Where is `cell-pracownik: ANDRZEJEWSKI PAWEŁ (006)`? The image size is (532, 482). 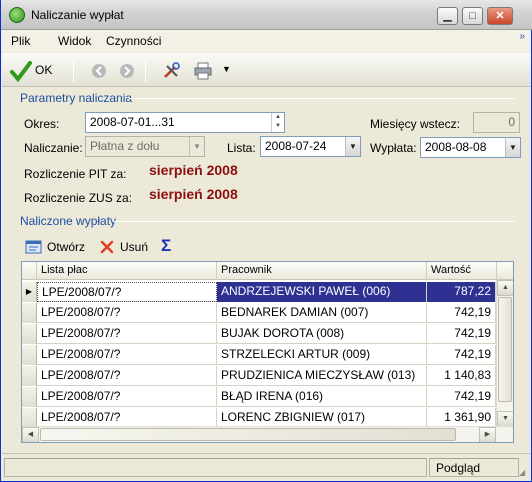 cell-pracownik: ANDRZEJEWSKI PAWEŁ (006) is located at coordinates (322, 292).